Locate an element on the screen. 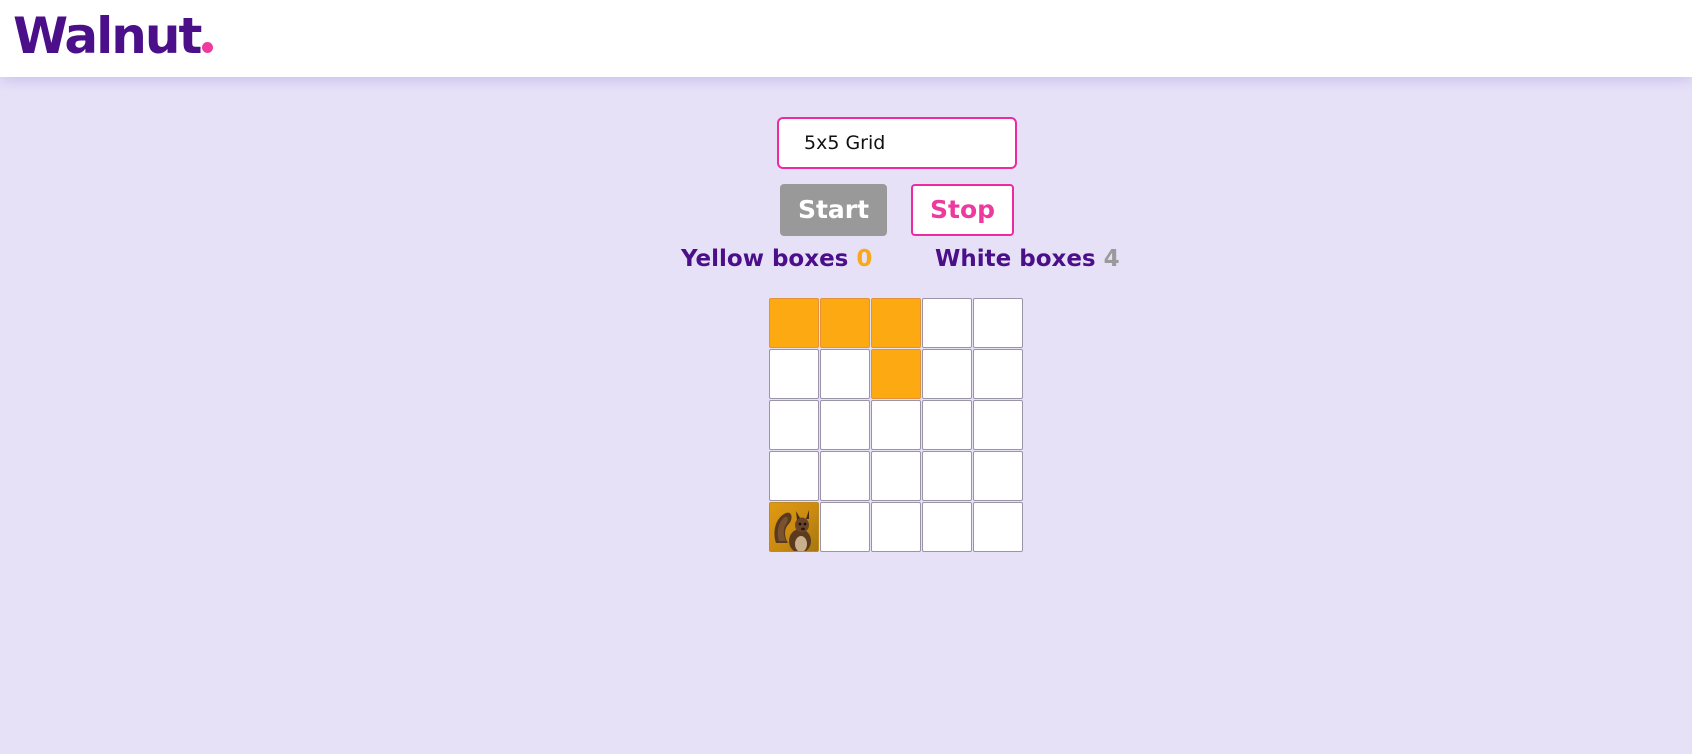 The width and height of the screenshot is (1692, 754). white-boxes-counter: White boxes 4 is located at coordinates (1027, 259).